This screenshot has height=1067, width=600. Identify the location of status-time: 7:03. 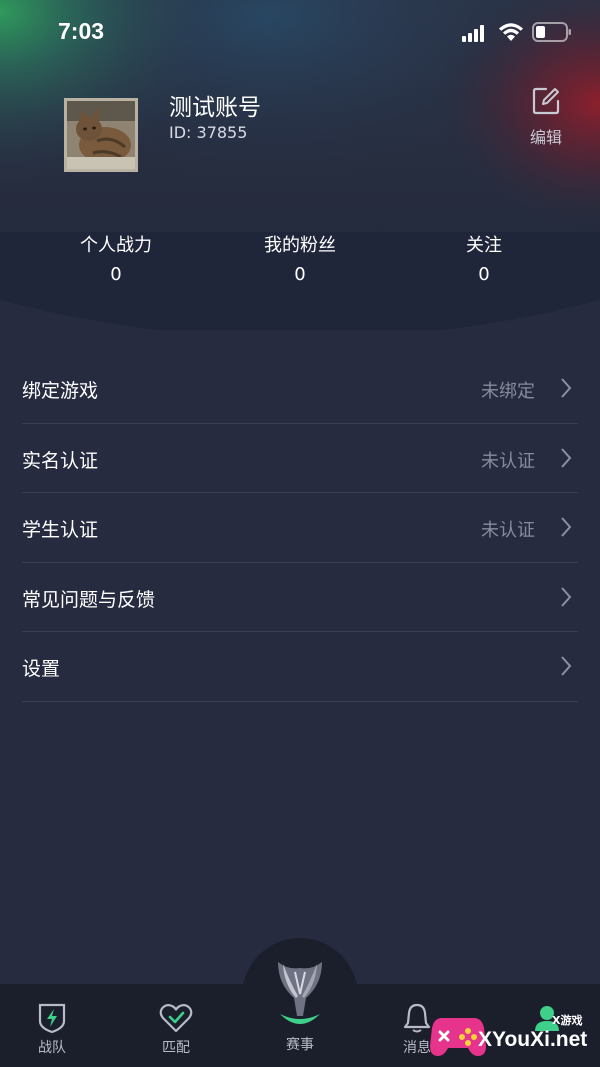
(81, 31).